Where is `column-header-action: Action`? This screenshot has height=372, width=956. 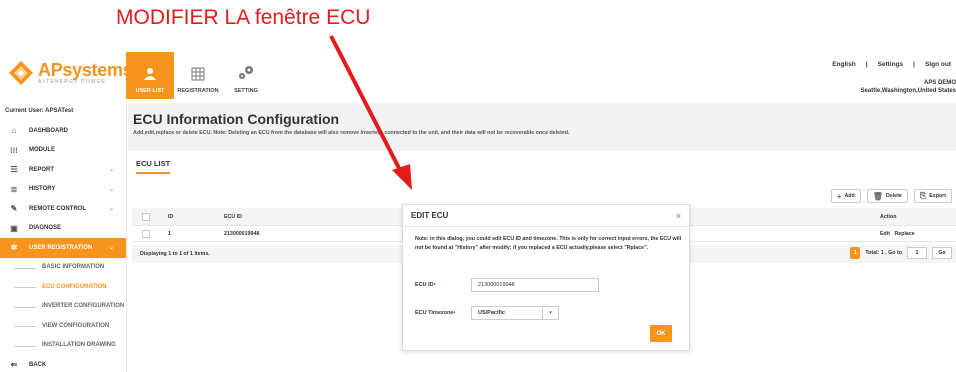 column-header-action: Action is located at coordinates (888, 216).